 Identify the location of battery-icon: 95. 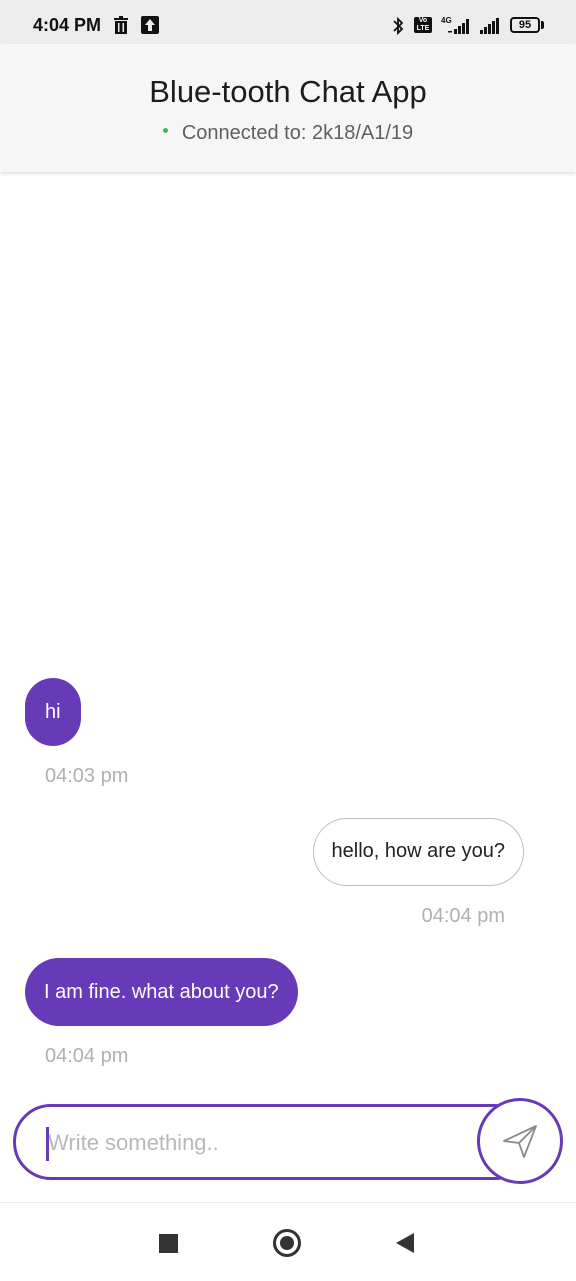
(525, 25).